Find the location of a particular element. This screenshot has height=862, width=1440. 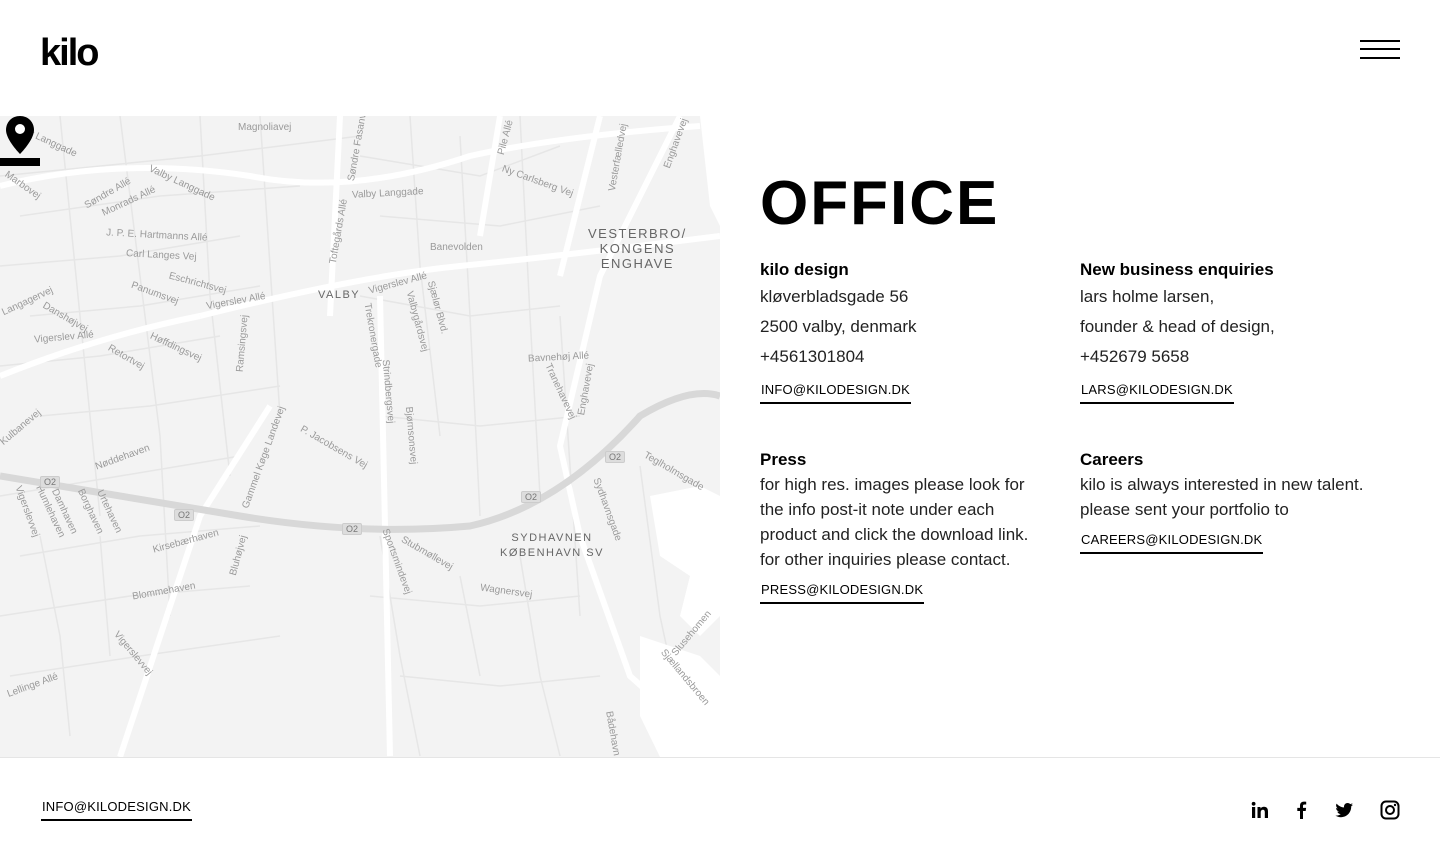

map-street-label: Banevolden is located at coordinates (456, 247).